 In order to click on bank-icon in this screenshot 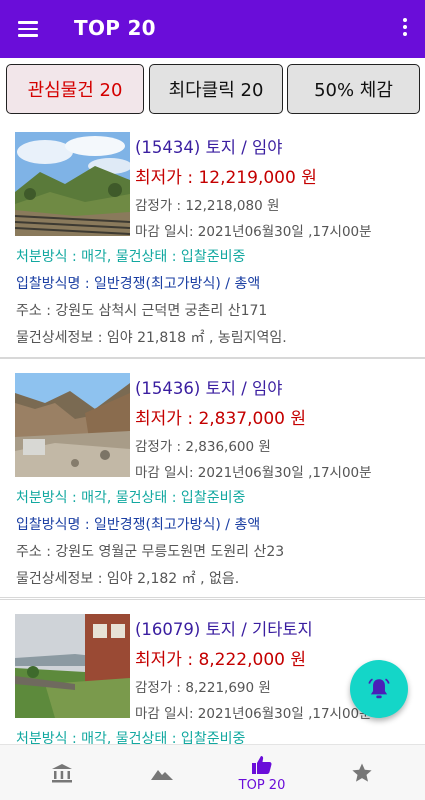, I will do `click(62, 772)`.